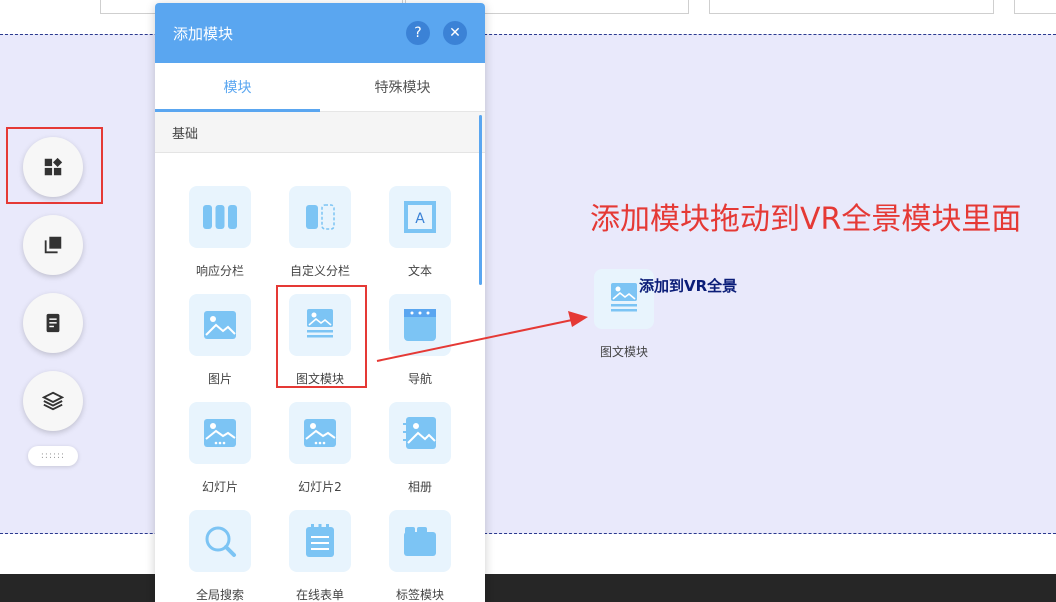  Describe the element at coordinates (320, 540) in the screenshot. I see `form-icon` at that location.